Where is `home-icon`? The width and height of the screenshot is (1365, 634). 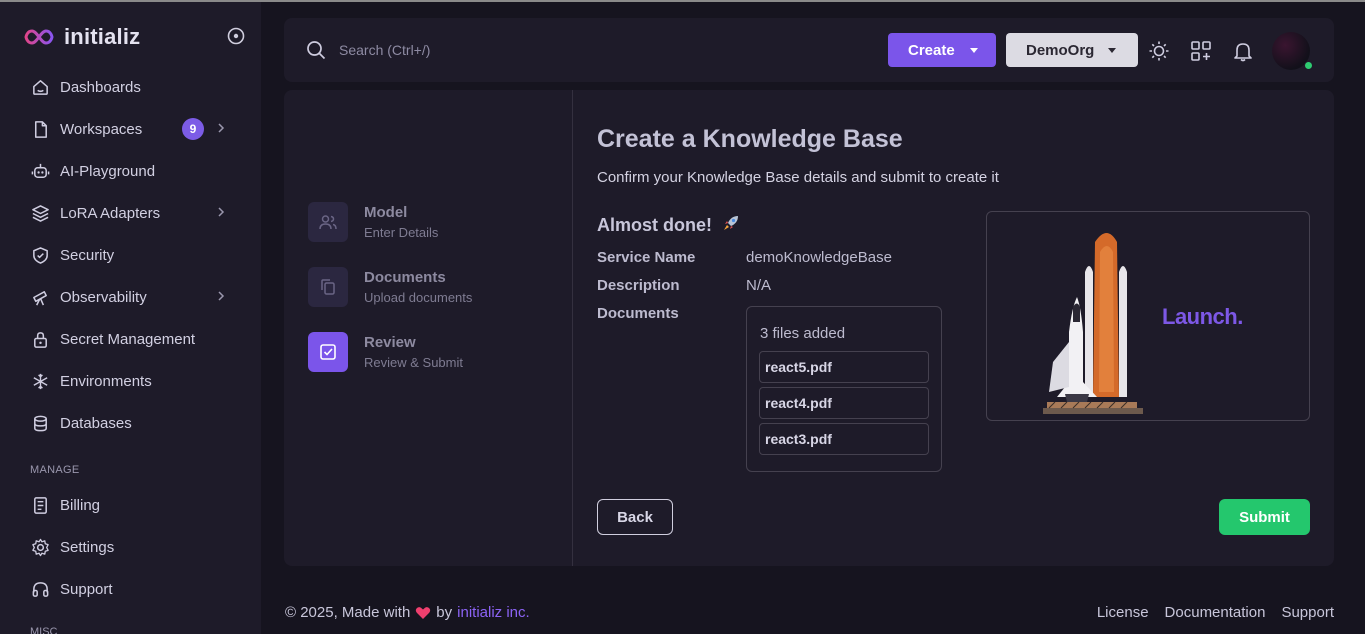 home-icon is located at coordinates (40, 87).